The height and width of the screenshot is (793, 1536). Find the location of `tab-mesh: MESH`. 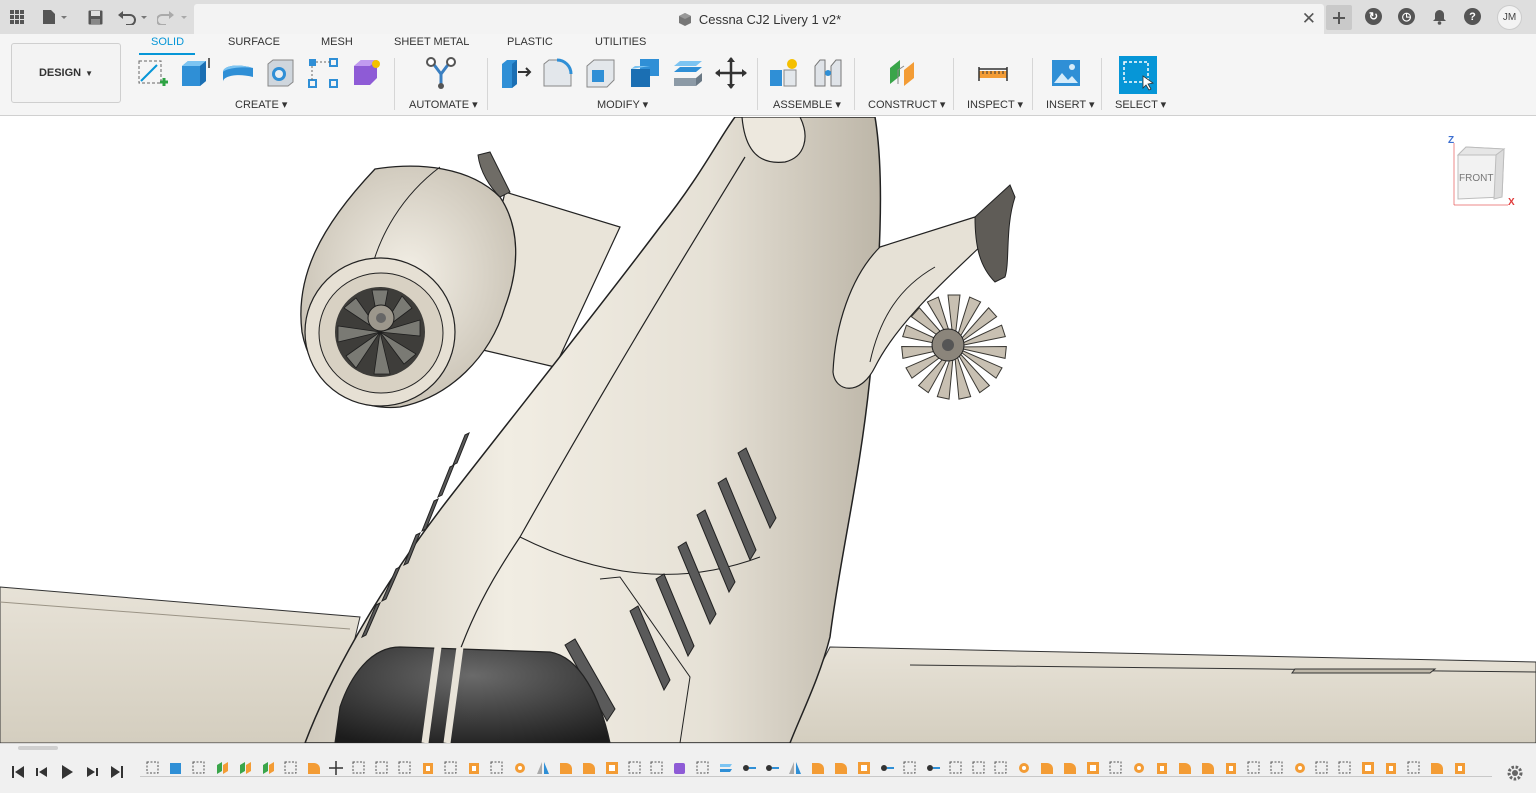

tab-mesh: MESH is located at coordinates (337, 42).